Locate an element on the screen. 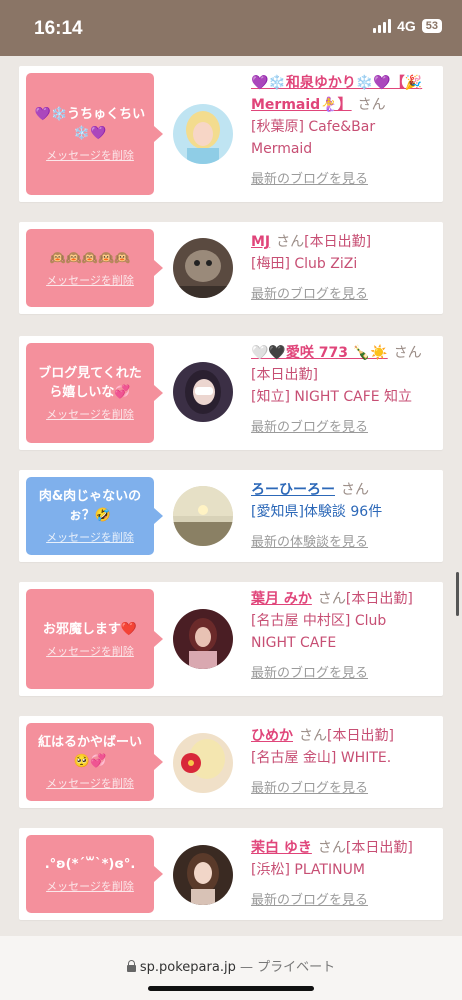 This screenshot has width=462, height=1000. shop-name: [愛知県]体験談 96件 is located at coordinates (317, 512).